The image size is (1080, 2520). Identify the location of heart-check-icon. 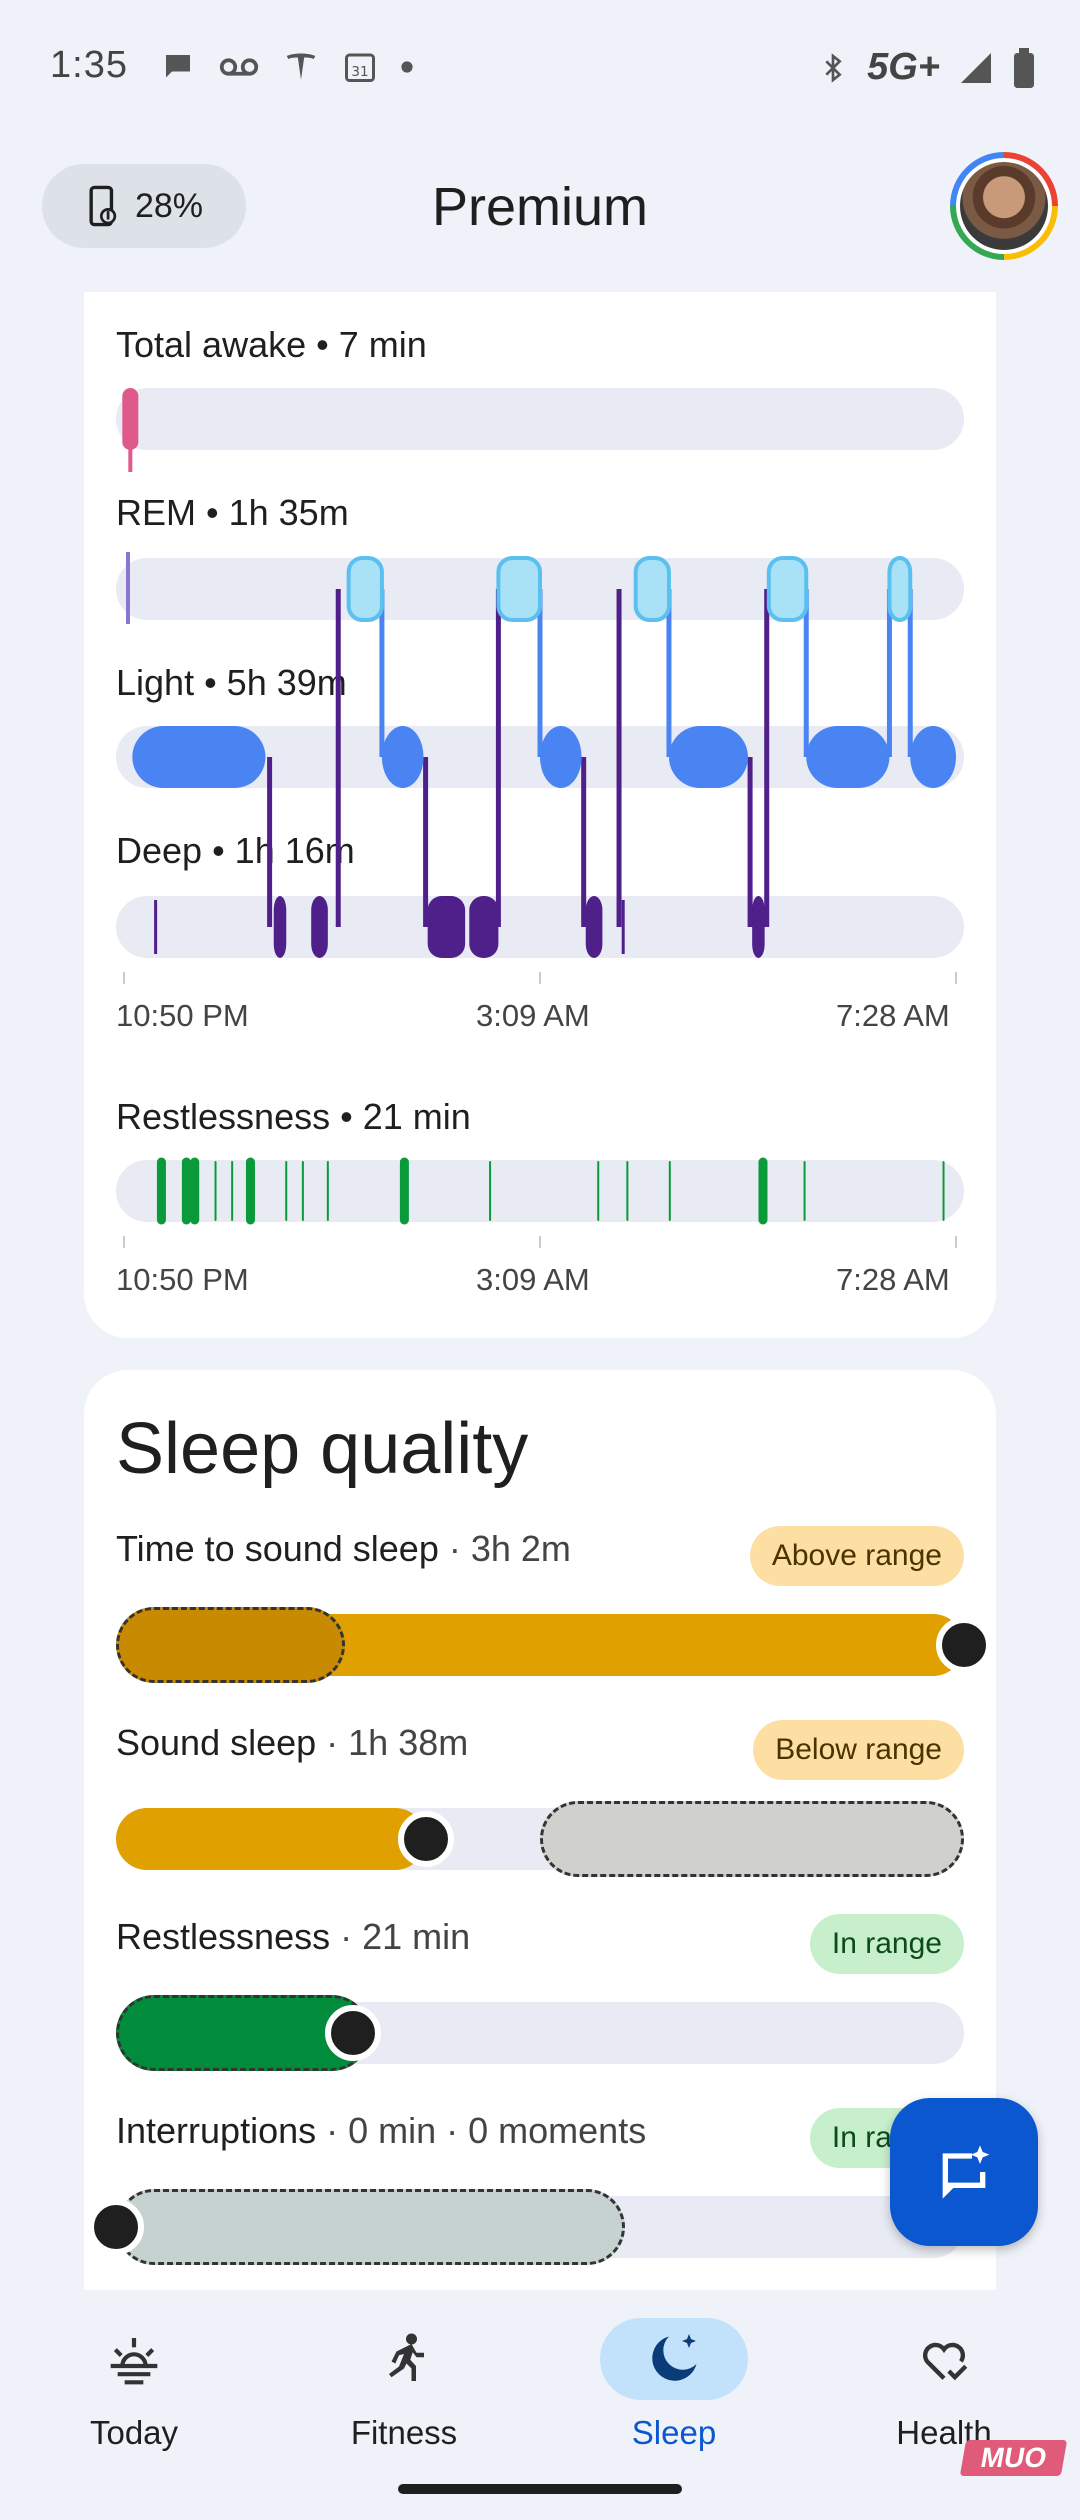
(945, 2361).